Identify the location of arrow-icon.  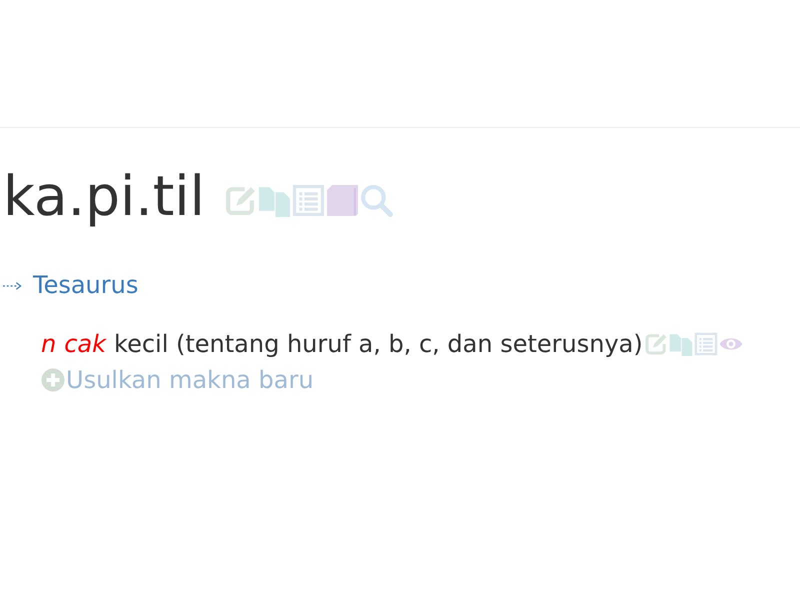
(12, 286).